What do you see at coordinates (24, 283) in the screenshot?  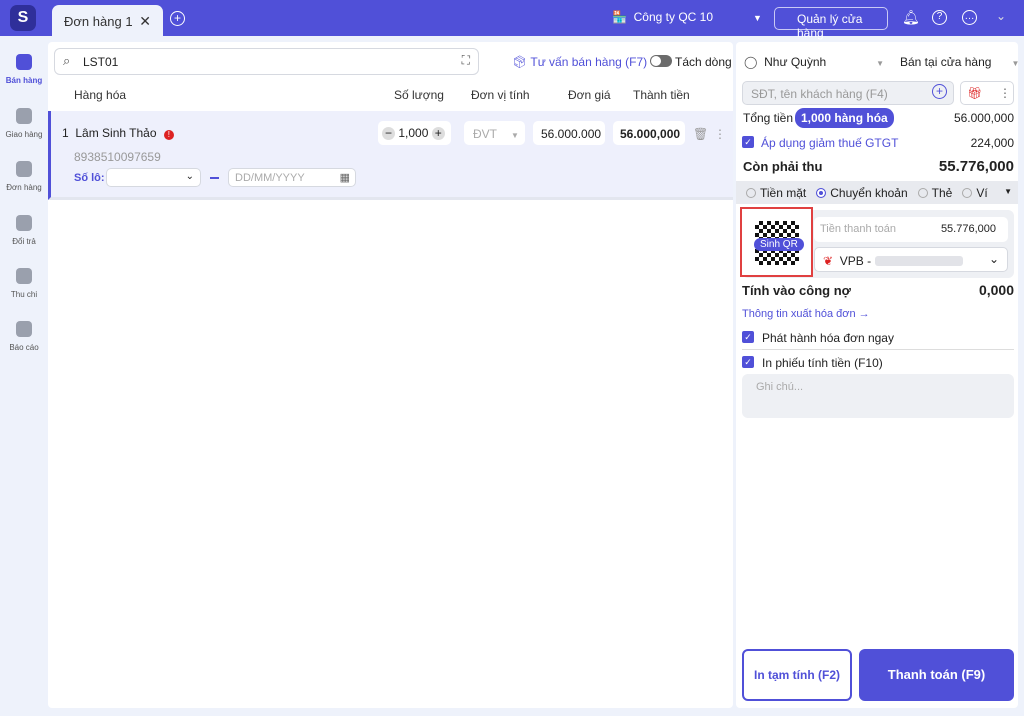 I see `sidebar-item-thu-chi: Thu chi` at bounding box center [24, 283].